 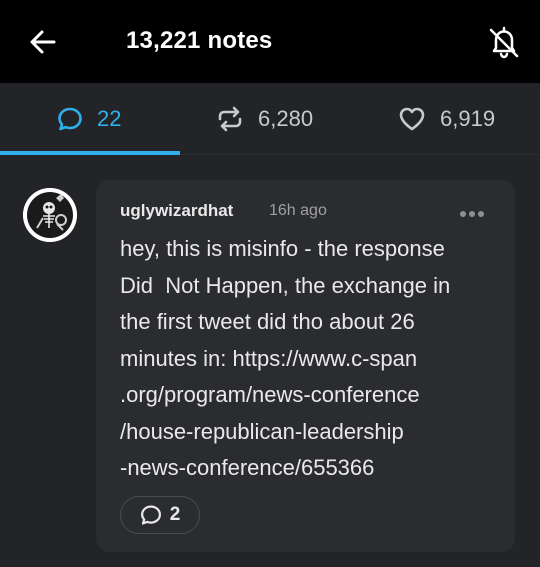 I want to click on likes-count: 6,919, so click(x=468, y=118).